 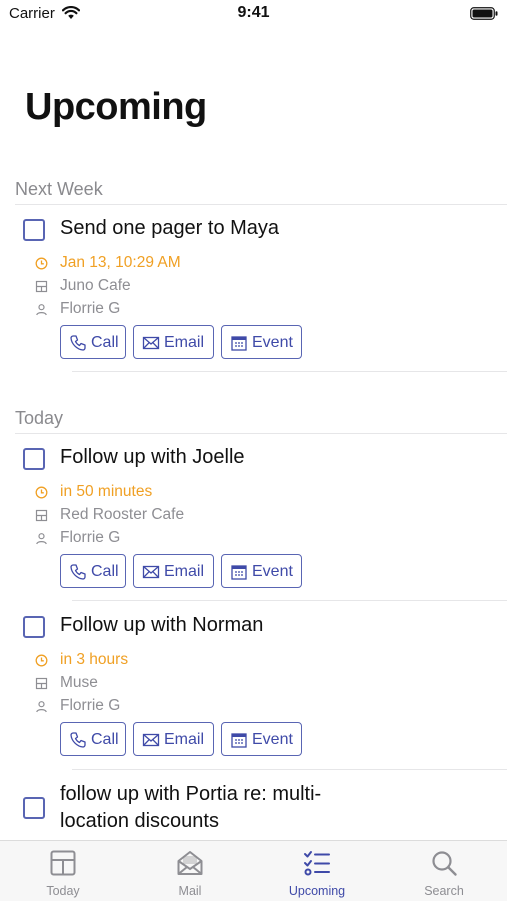 What do you see at coordinates (161, 625) in the screenshot?
I see `task-title: Follow up with Norman` at bounding box center [161, 625].